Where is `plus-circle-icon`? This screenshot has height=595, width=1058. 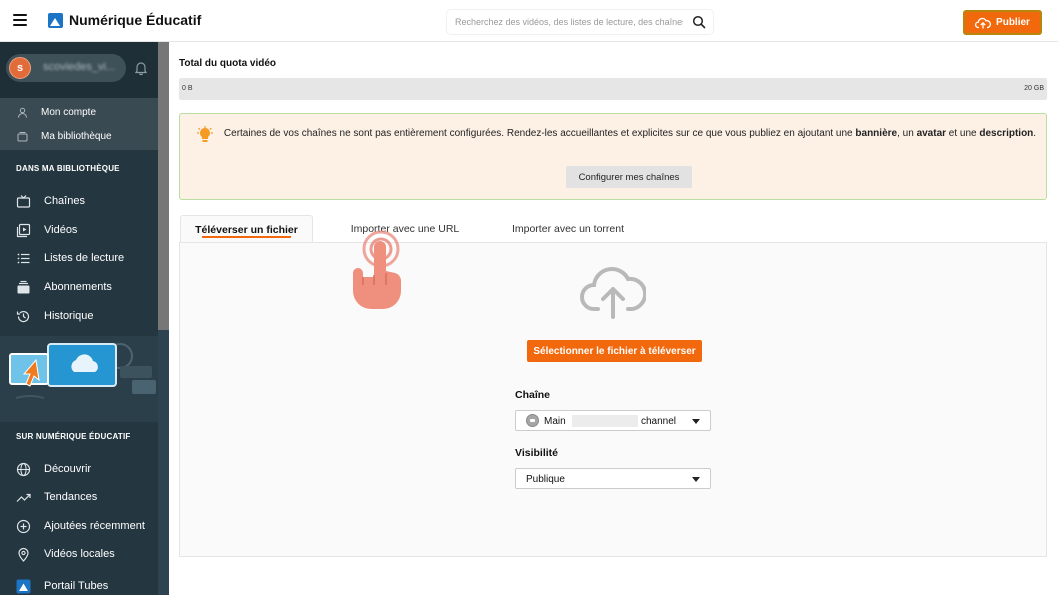 plus-circle-icon is located at coordinates (23, 526).